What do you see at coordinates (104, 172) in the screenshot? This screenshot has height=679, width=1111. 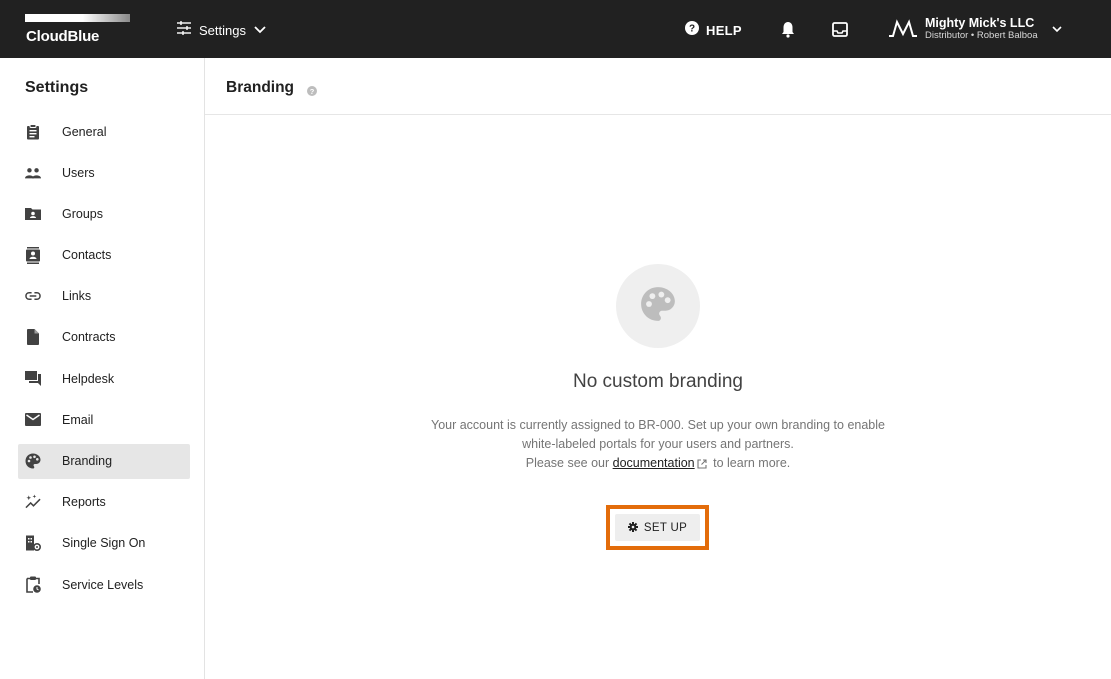 I see `sidebar-item-users: Users` at bounding box center [104, 172].